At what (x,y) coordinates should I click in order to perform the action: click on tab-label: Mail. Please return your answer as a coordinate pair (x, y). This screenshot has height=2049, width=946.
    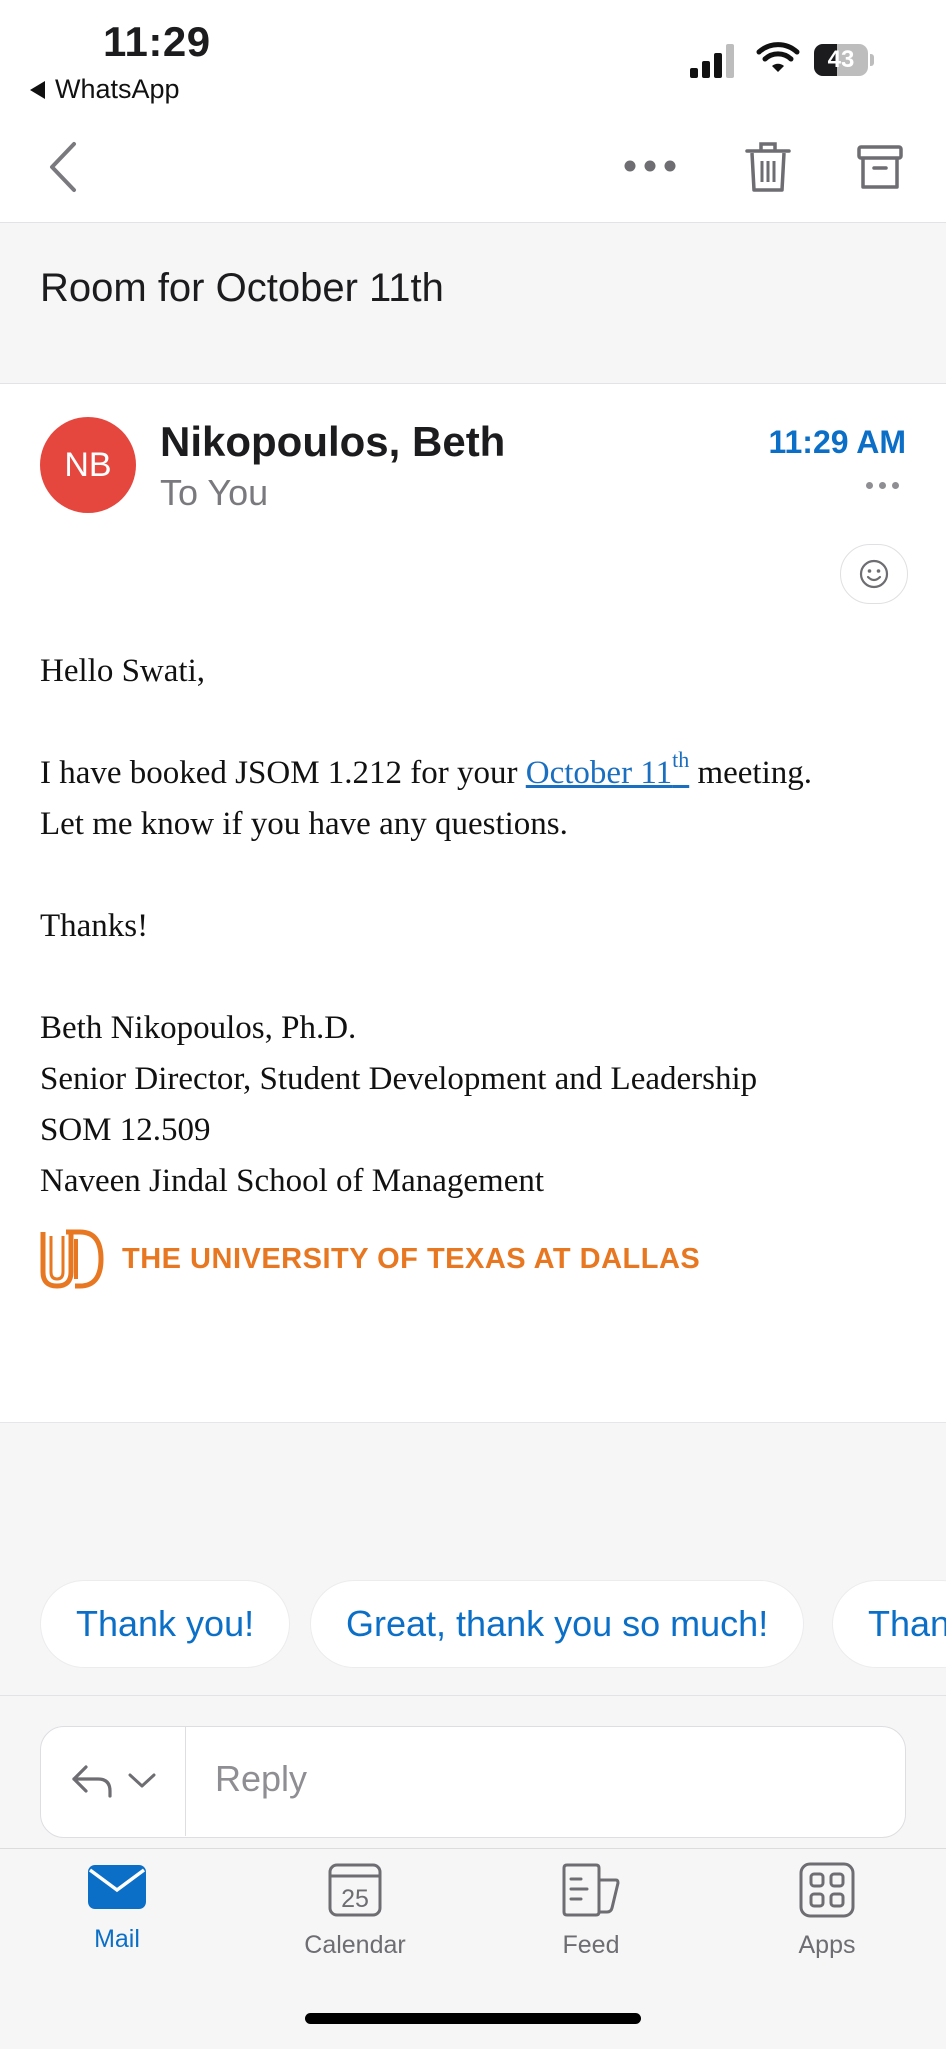
    Looking at the image, I should click on (117, 1939).